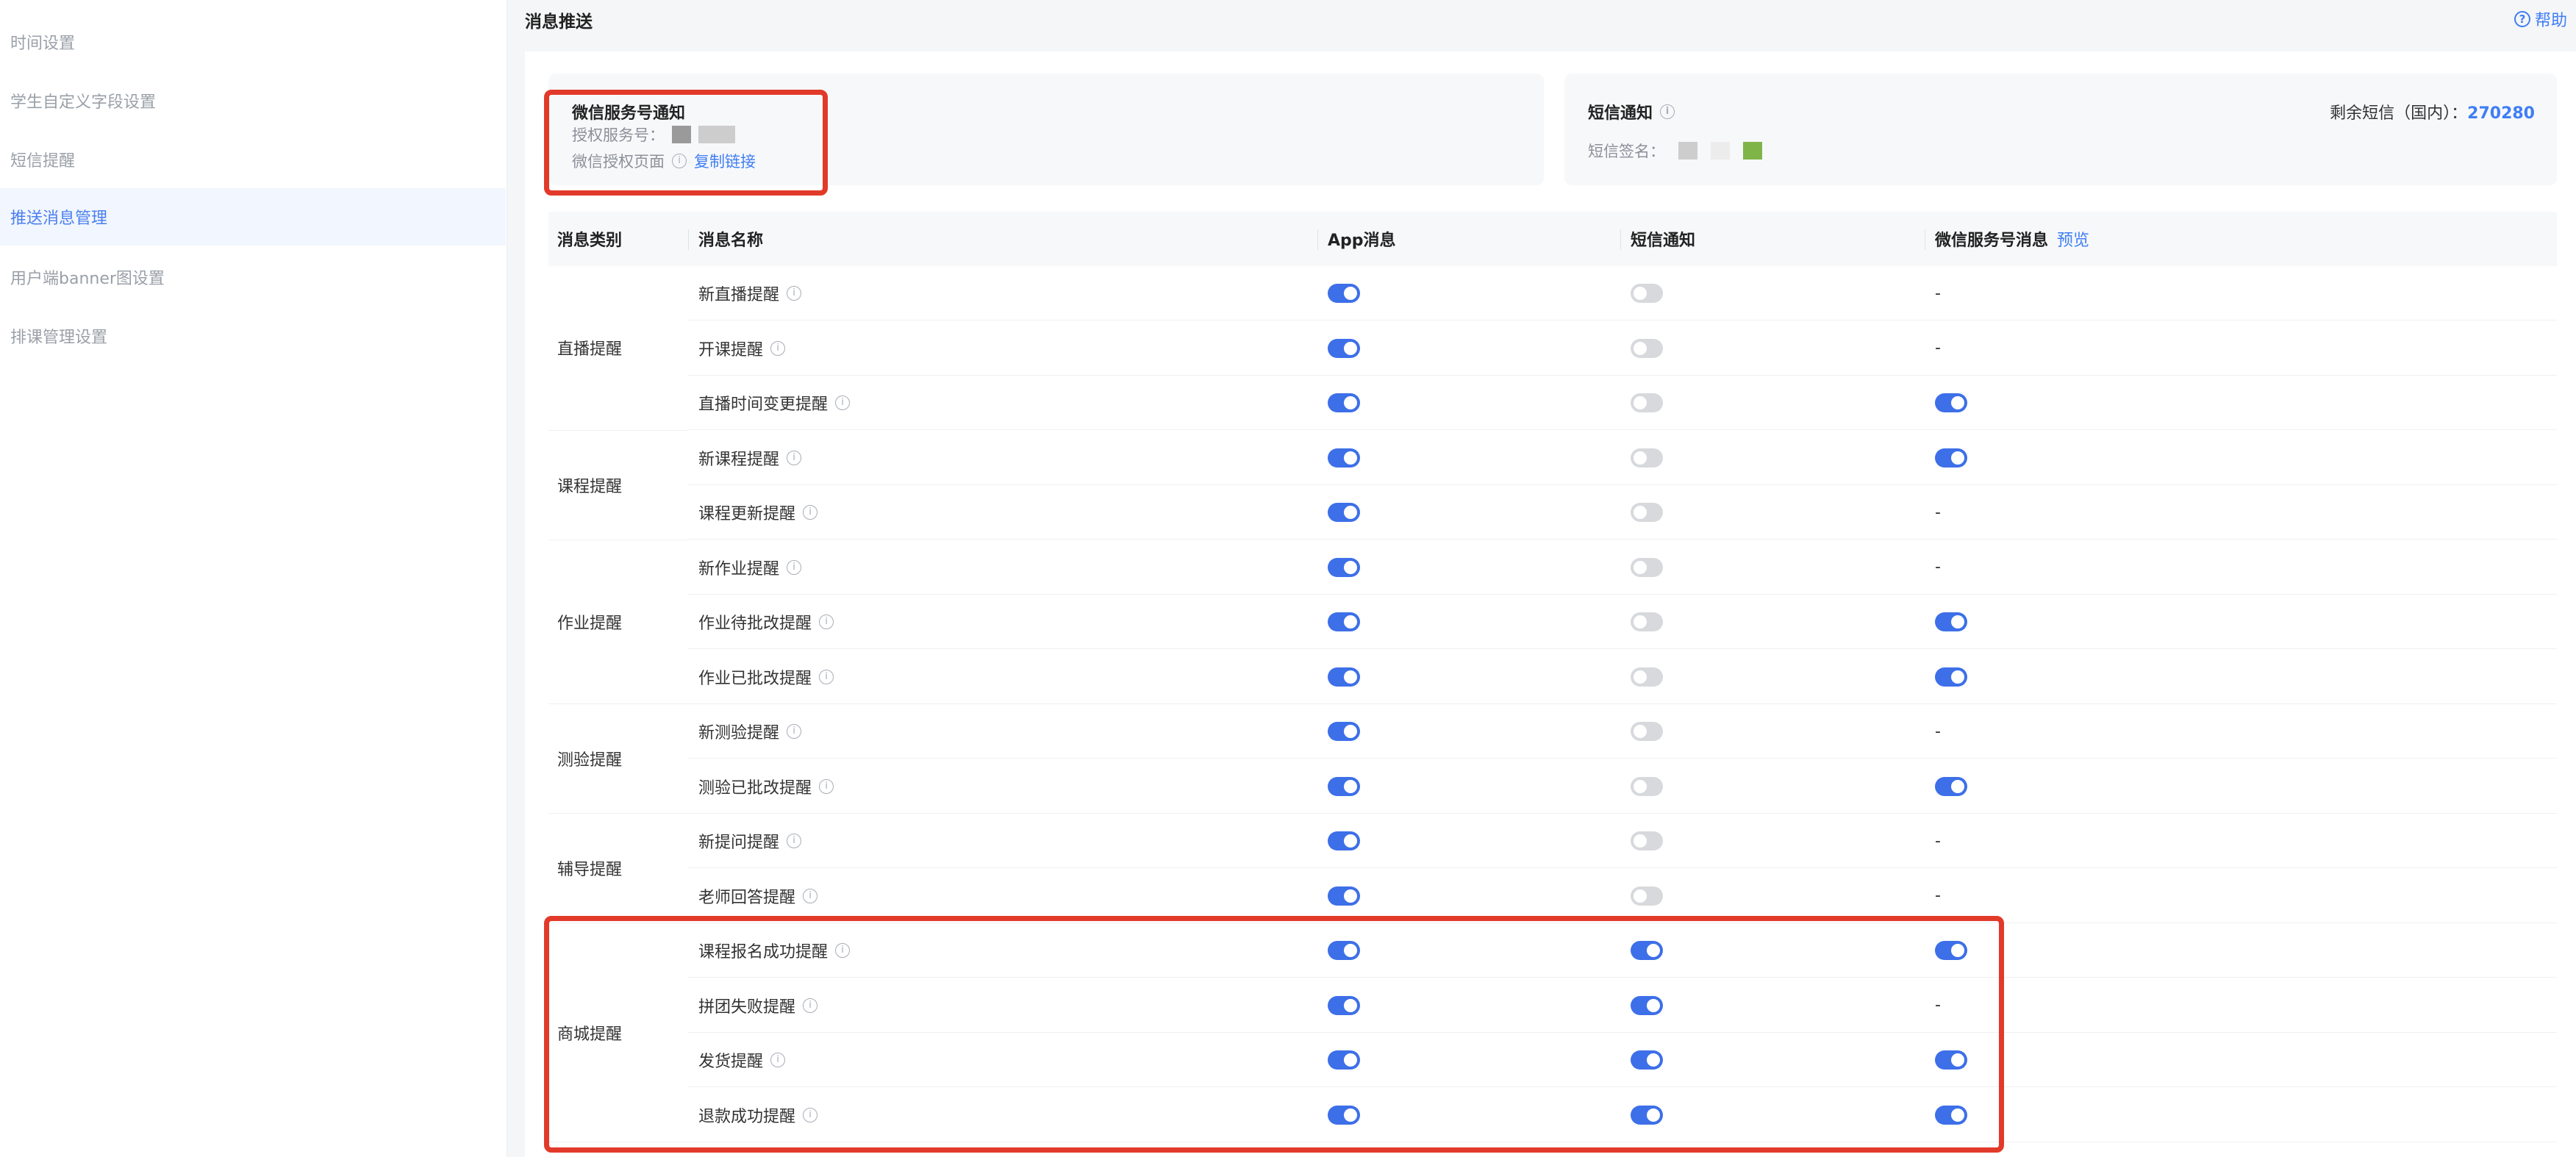 This screenshot has width=2576, height=1157. Describe the element at coordinates (590, 349) in the screenshot. I see `category-label: 直播提醒` at that location.